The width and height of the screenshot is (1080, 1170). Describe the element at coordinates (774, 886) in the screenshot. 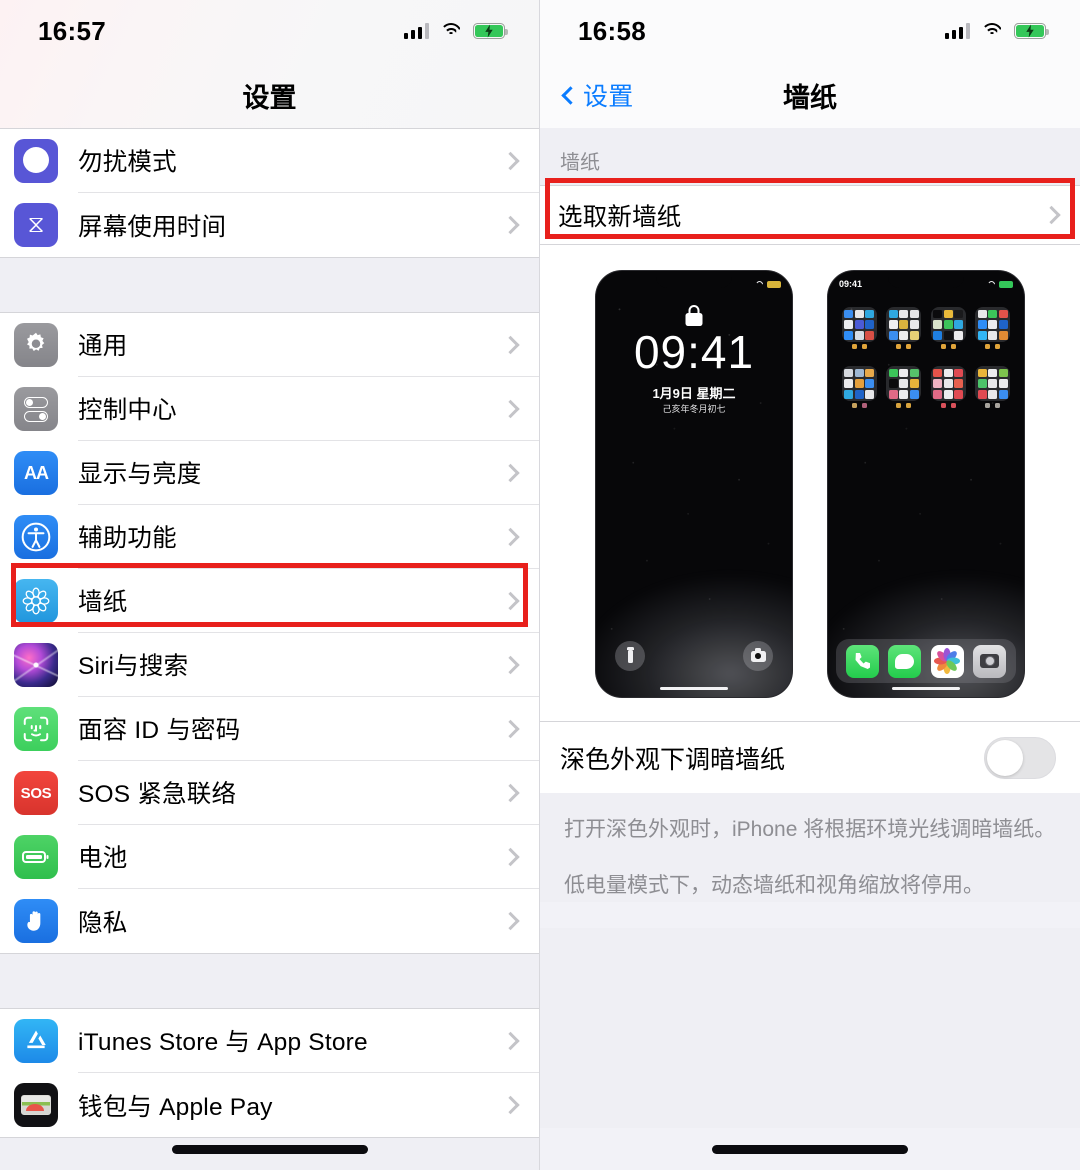

I see `footnote-text: 低电量模式下，动态墙纸和视角缩放将停用。` at that location.